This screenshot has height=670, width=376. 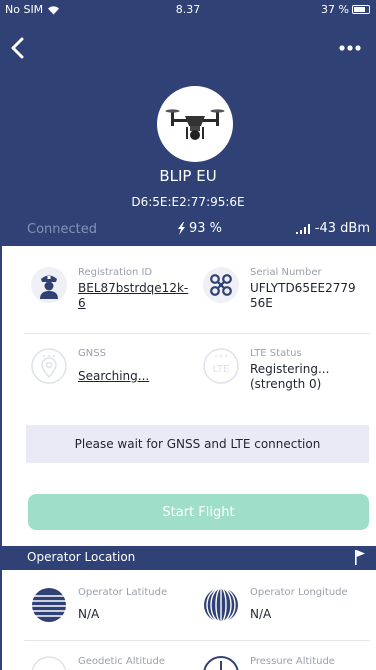 What do you see at coordinates (221, 369) in the screenshot?
I see `svg-text: LTE` at bounding box center [221, 369].